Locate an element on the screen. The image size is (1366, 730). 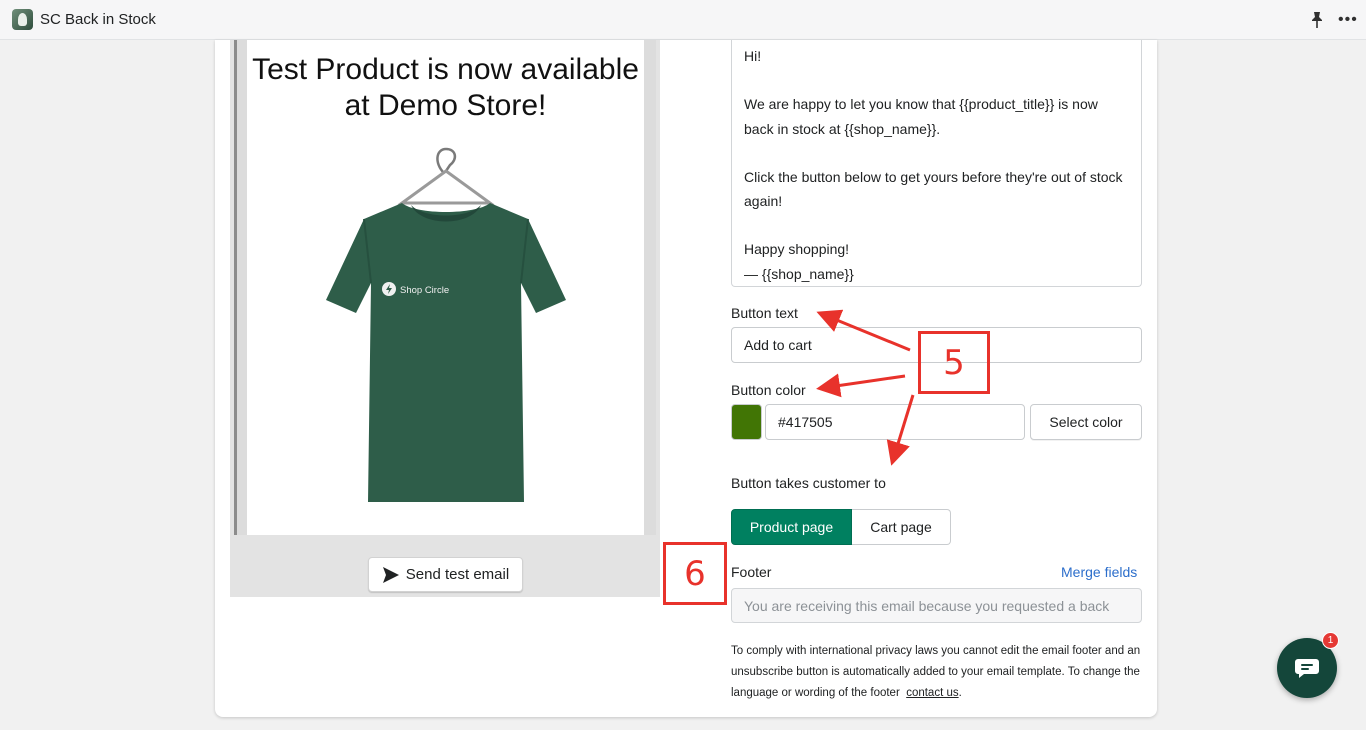
email-body-line: — {{shop_name}} is located at coordinates (799, 273).